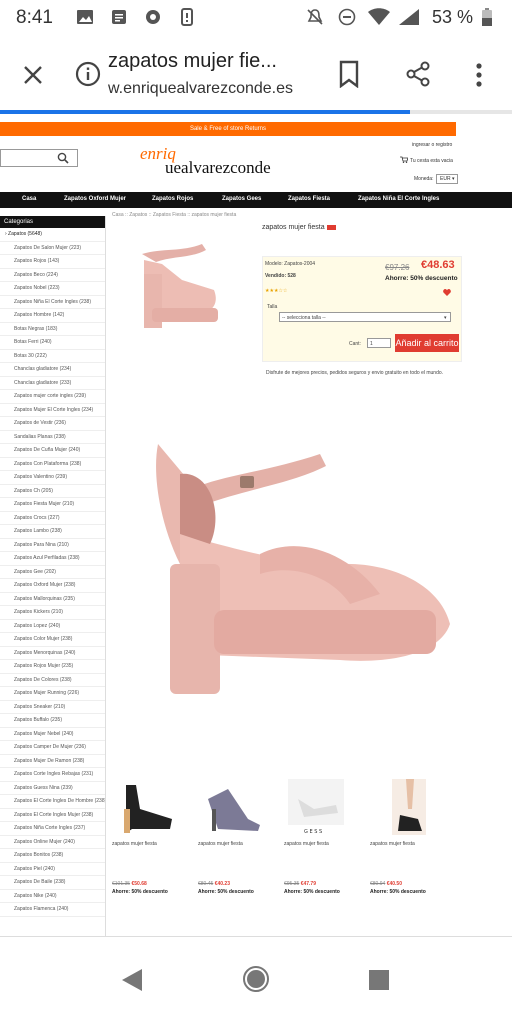 This screenshot has width=512, height=1024. Describe the element at coordinates (52, 289) in the screenshot. I see `sidebar-category-item: Zapatos Nobel (223)` at that location.